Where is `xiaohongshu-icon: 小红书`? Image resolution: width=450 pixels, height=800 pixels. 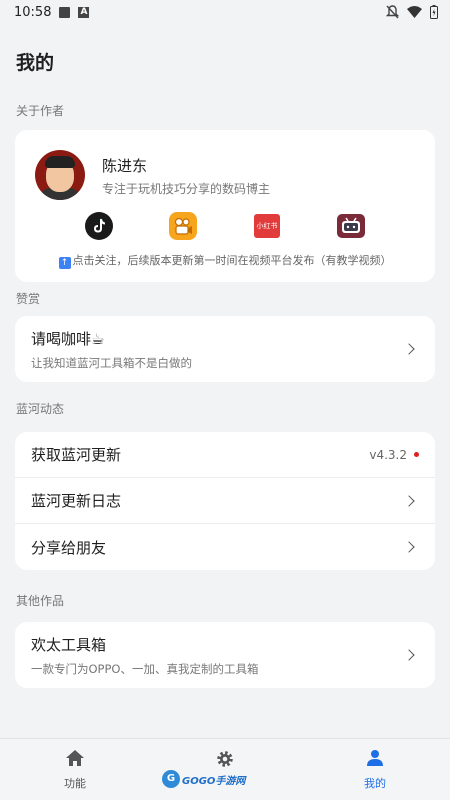
xiaohongshu-icon: 小红书 is located at coordinates (267, 226).